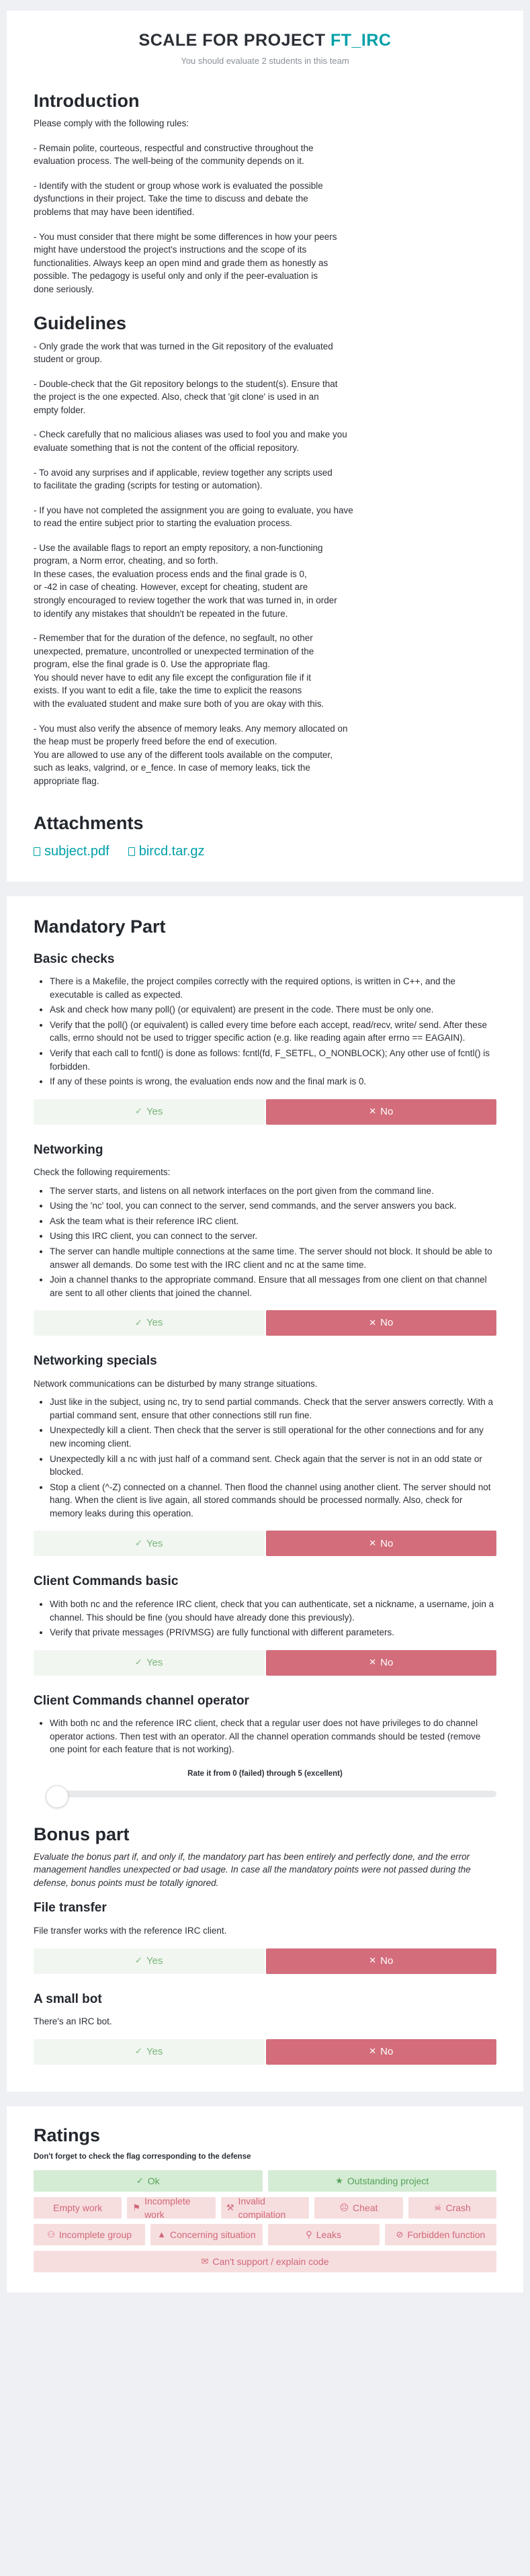  I want to click on attachment-filename: subject.pdf, so click(76, 851).